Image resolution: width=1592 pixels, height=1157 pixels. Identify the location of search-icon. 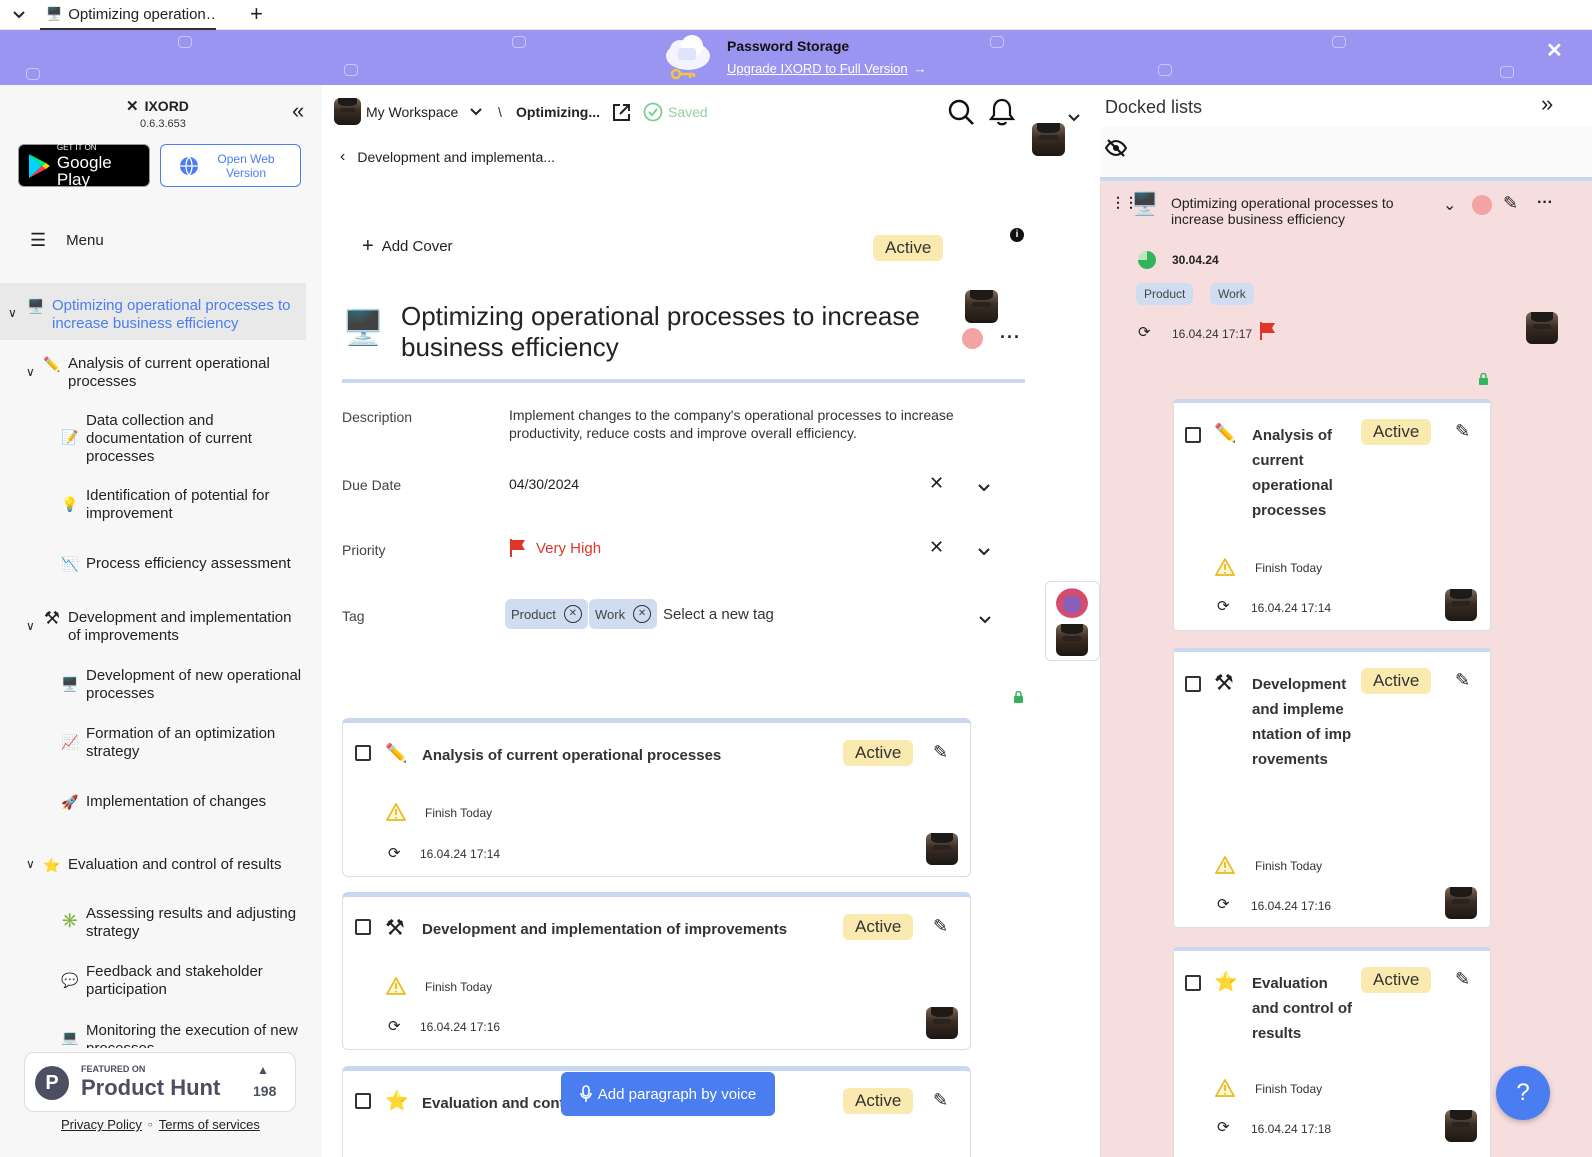
(961, 113).